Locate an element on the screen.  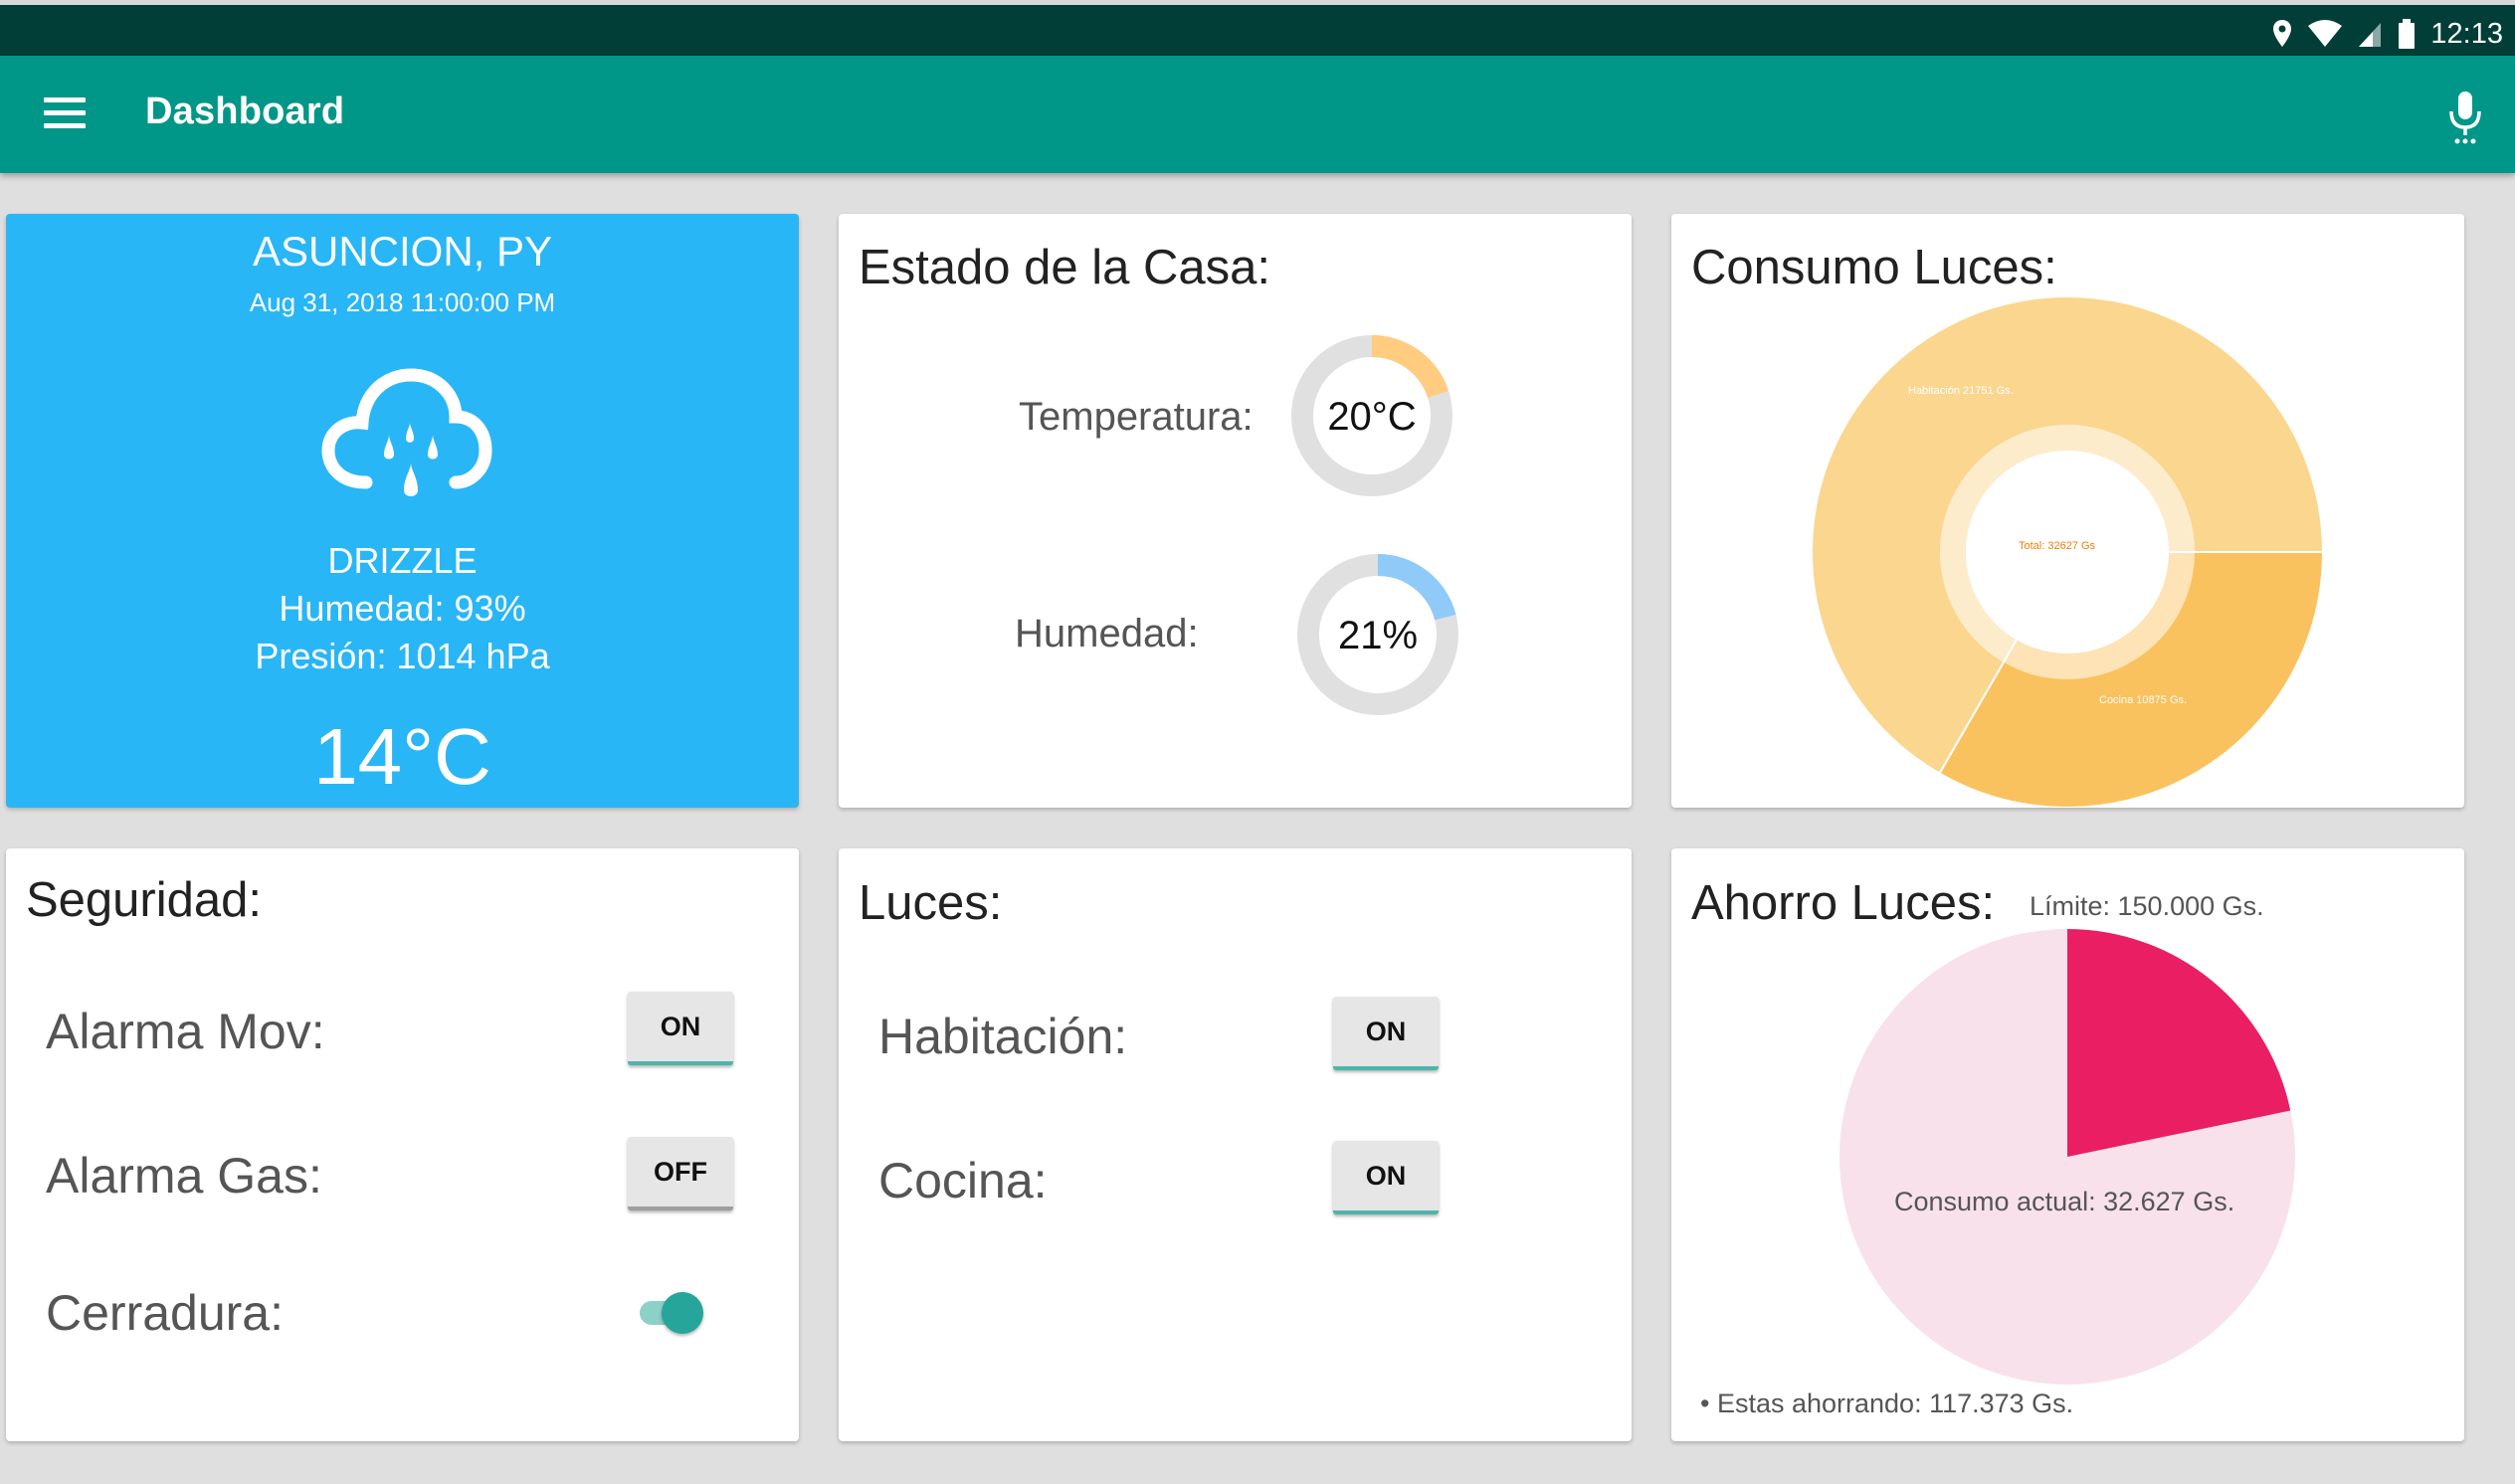
alarma-gas-label: Alarma Gas: is located at coordinates (184, 1176).